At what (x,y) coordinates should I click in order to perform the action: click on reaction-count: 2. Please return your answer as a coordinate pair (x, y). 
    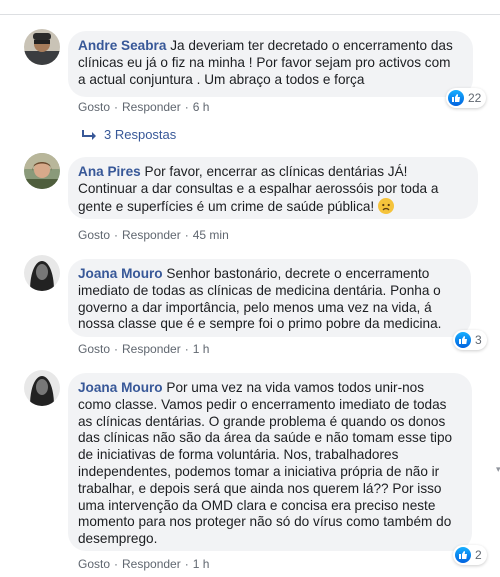
    Looking at the image, I should click on (470, 555).